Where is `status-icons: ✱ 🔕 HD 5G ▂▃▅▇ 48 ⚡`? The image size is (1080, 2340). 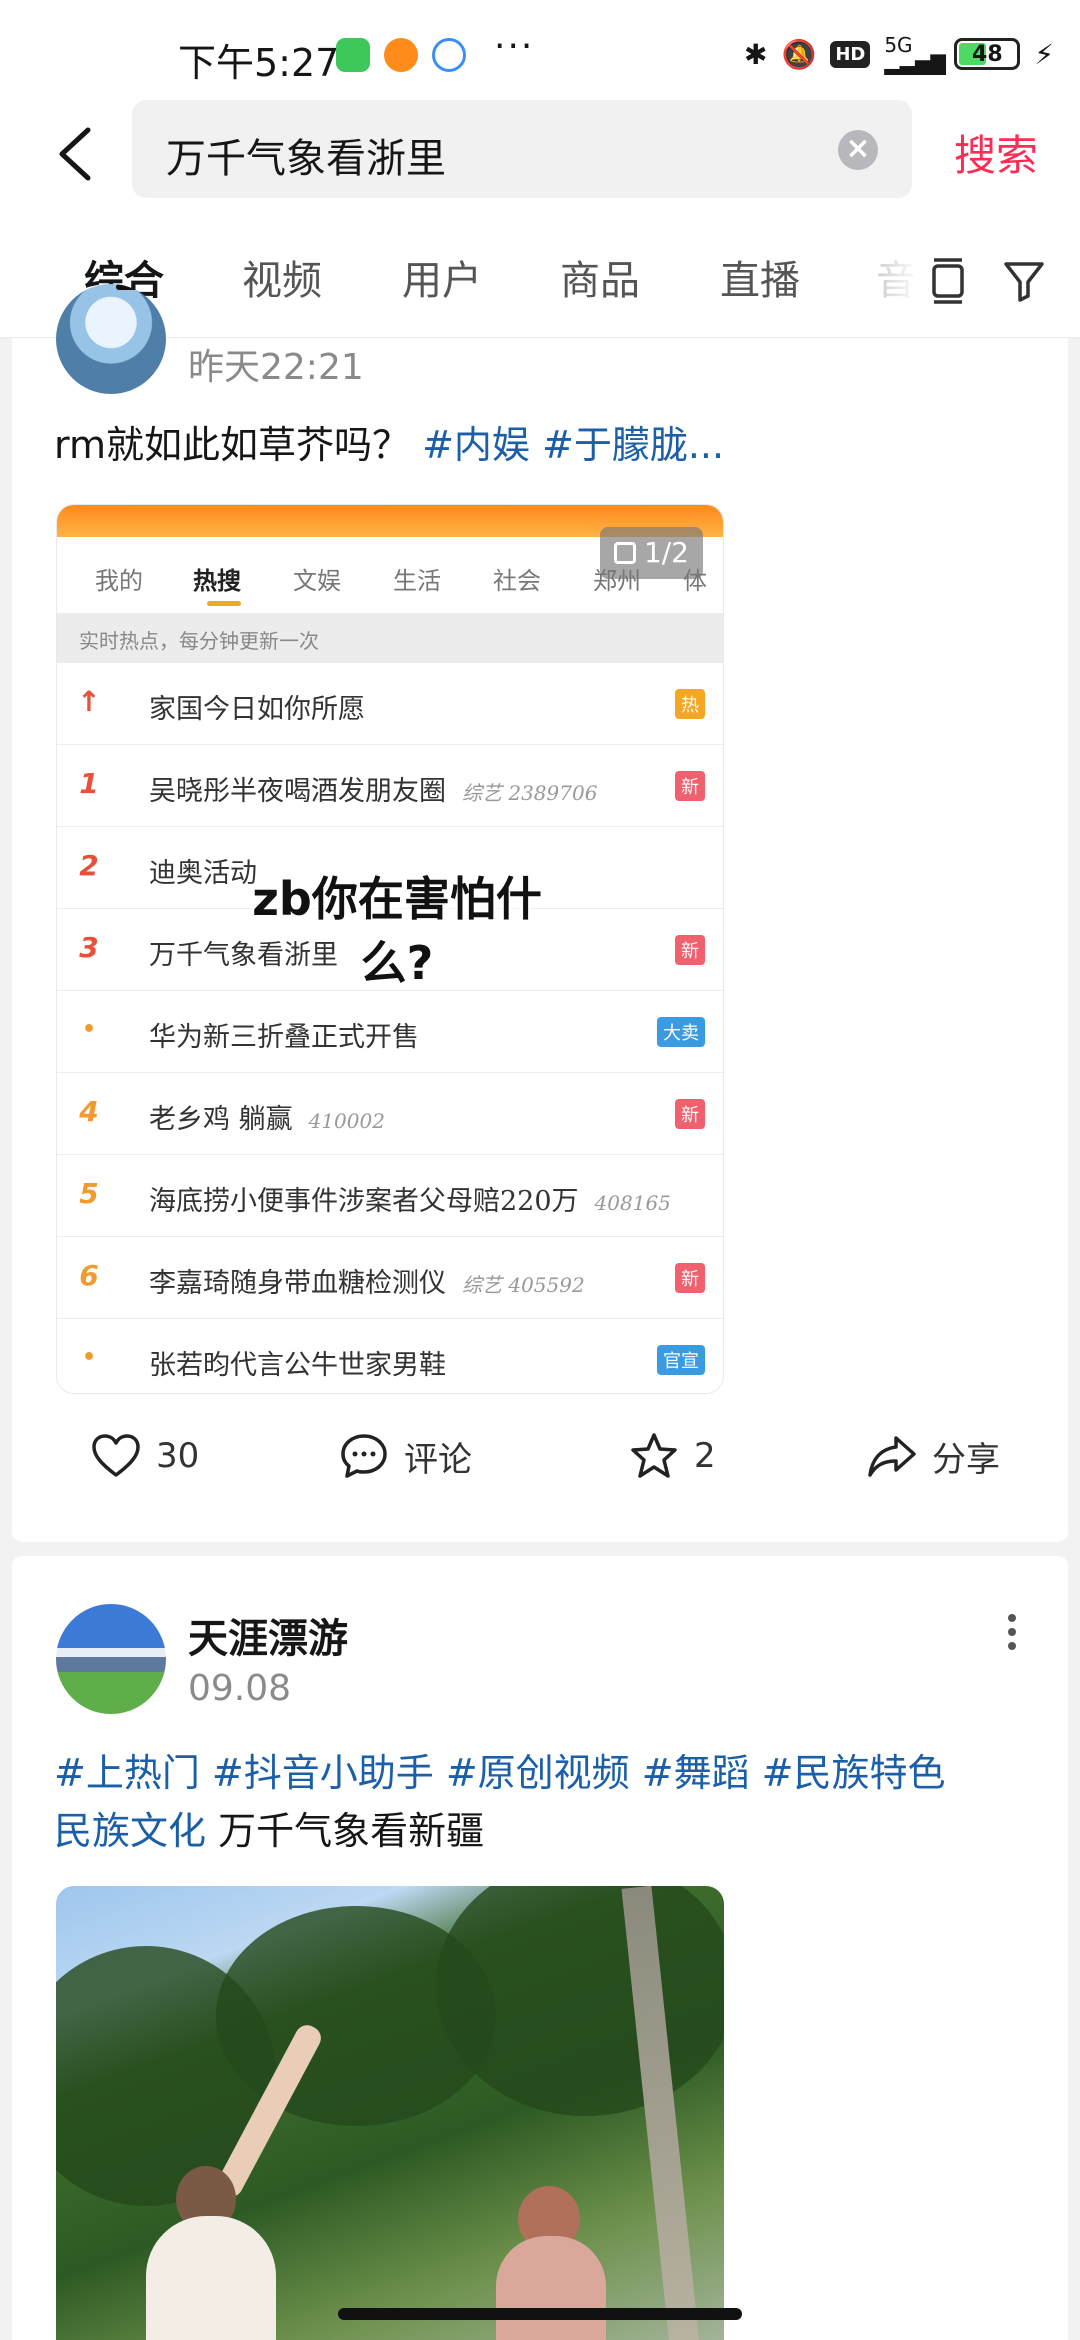
status-icons: ✱ 🔕 HD 5G ▂▃▅▇ 48 ⚡ is located at coordinates (898, 54).